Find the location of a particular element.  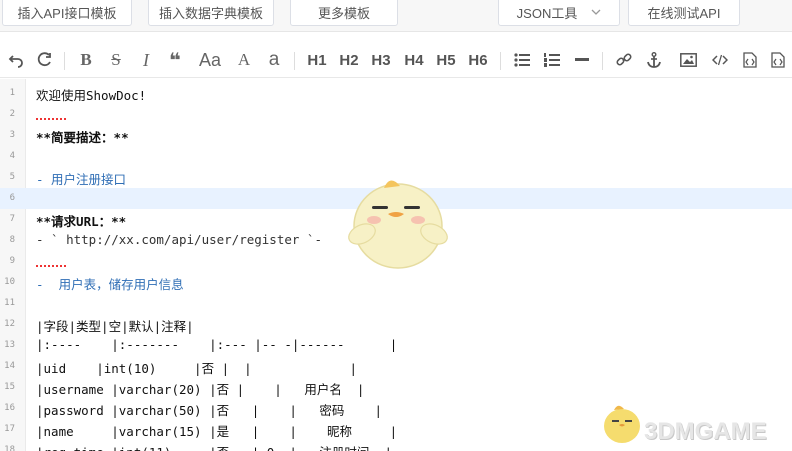

line-text: **简要描述：** is located at coordinates (82, 137).